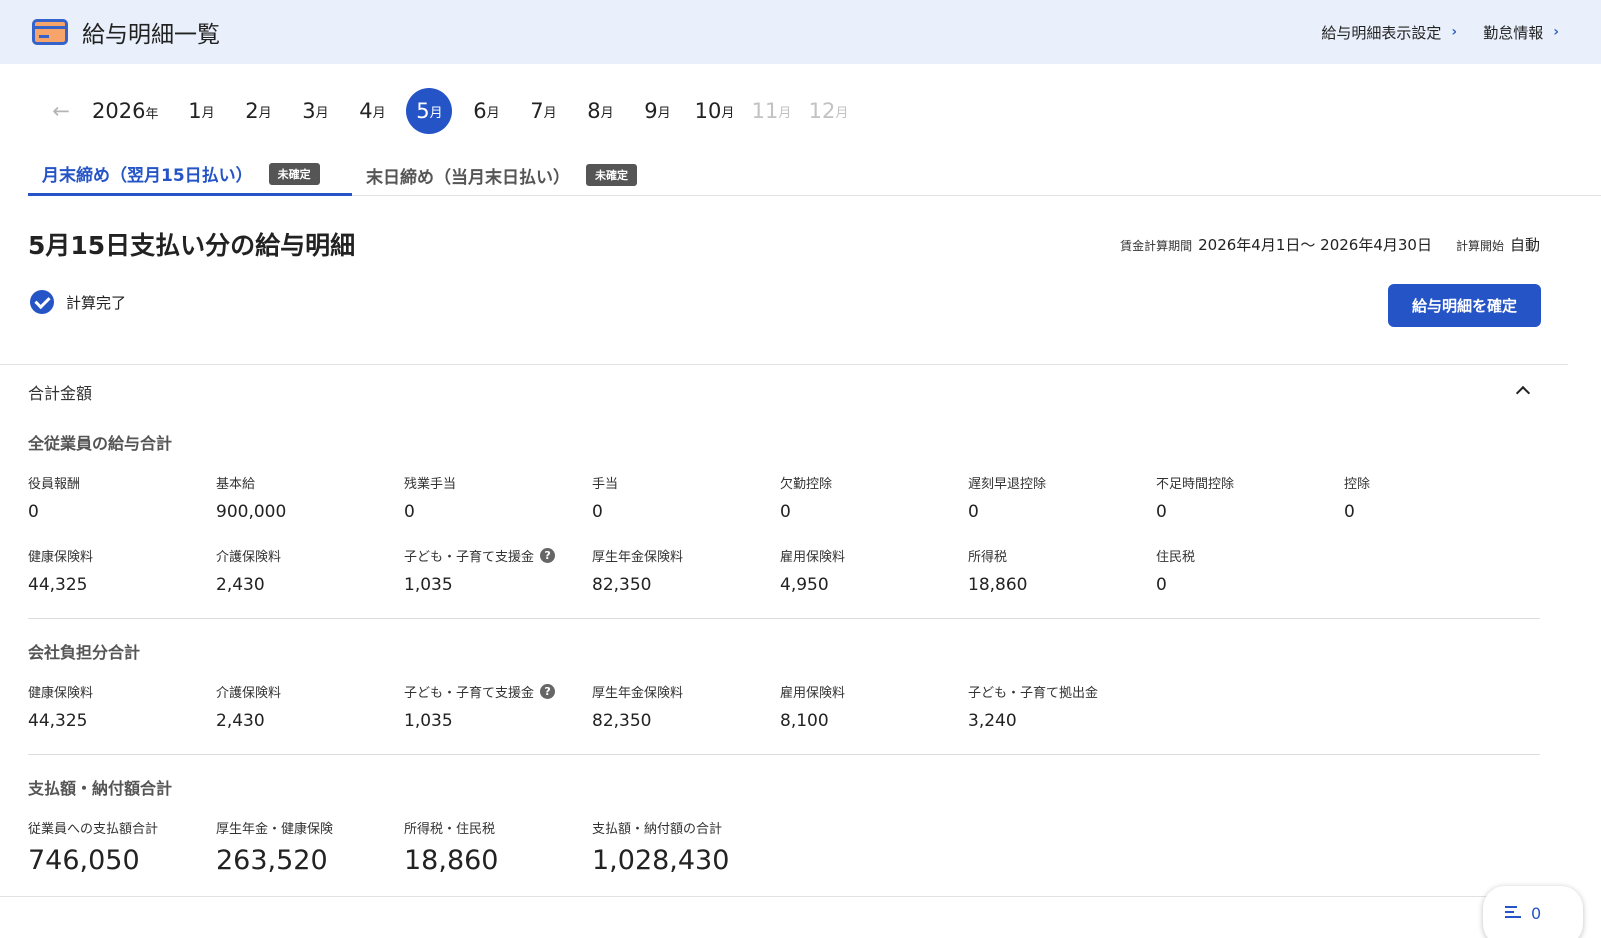 The height and width of the screenshot is (938, 1601). What do you see at coordinates (309, 497) in the screenshot?
I see `total-item: 基本給 900,000` at bounding box center [309, 497].